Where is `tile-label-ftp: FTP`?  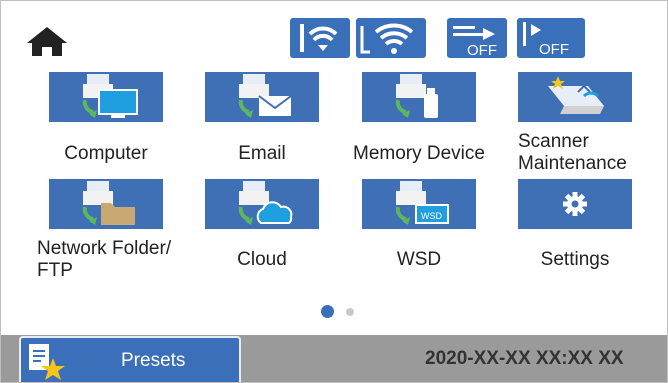
tile-label-ftp: FTP is located at coordinates (55, 270).